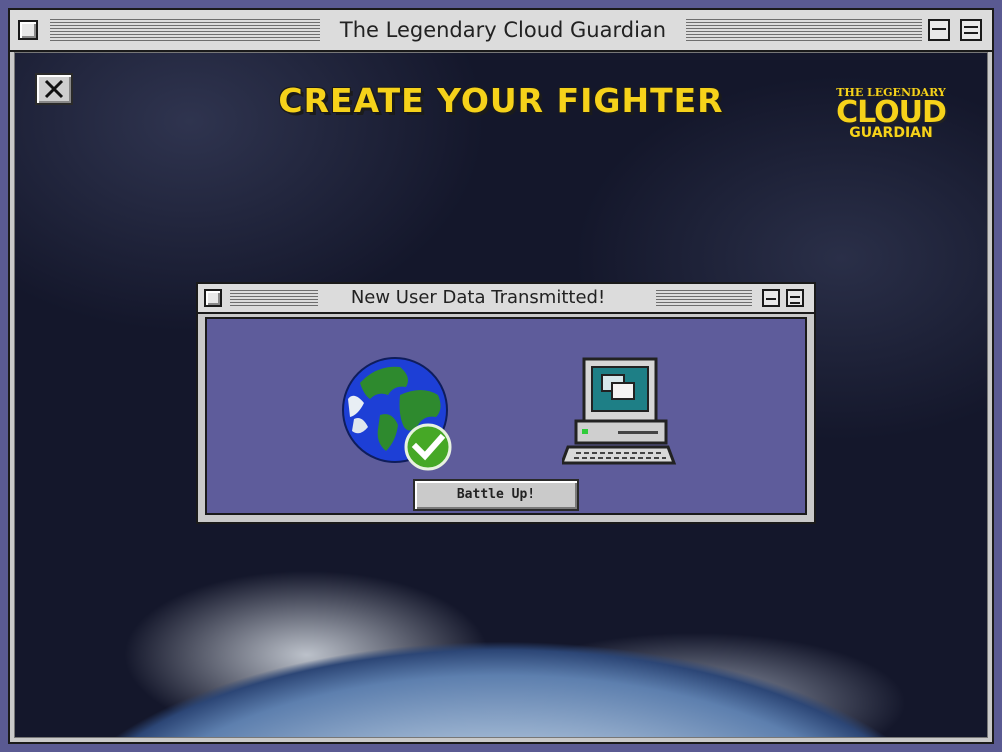 The width and height of the screenshot is (1002, 752). I want to click on battle-up-button: Battle Up!, so click(496, 495).